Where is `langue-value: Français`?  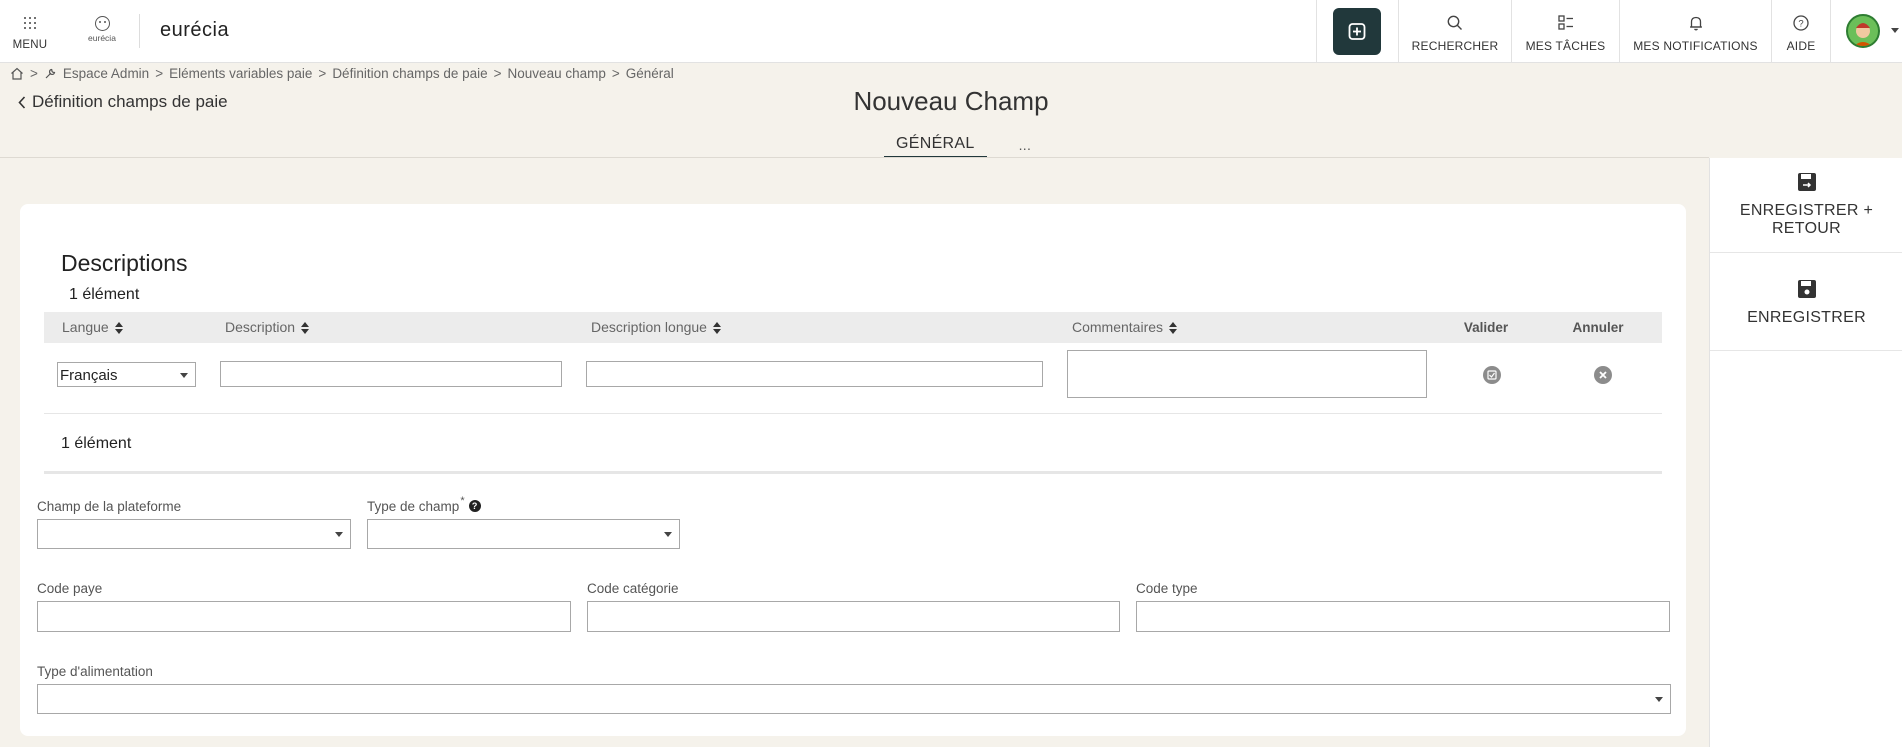 langue-value: Français is located at coordinates (89, 375).